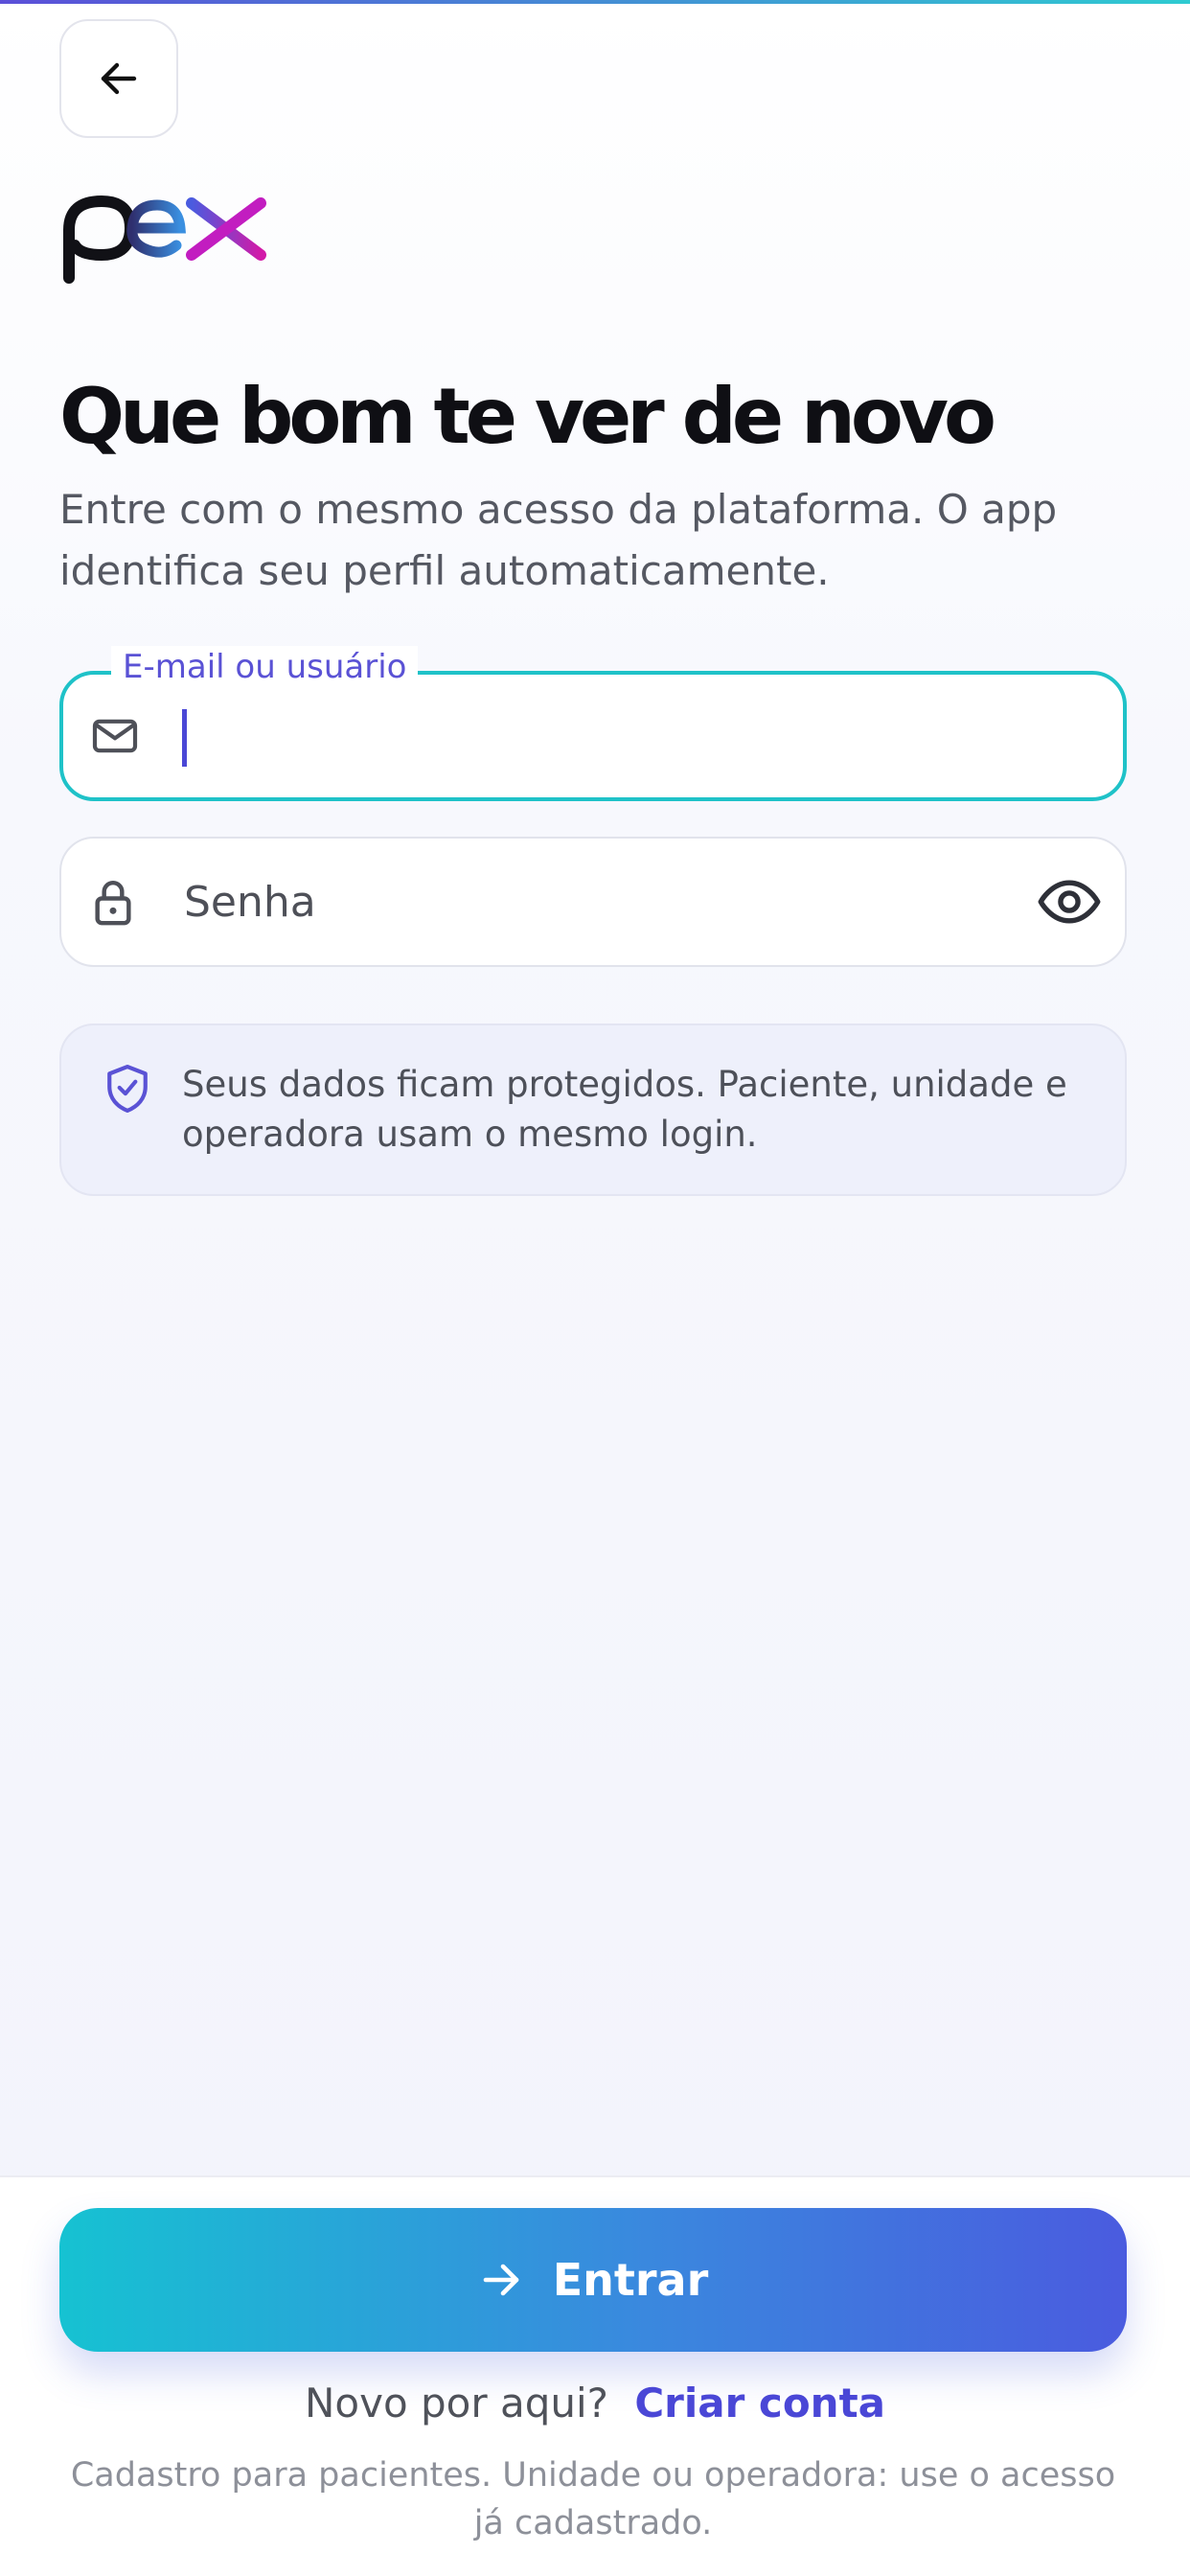 This screenshot has height=2576, width=1190. What do you see at coordinates (164, 239) in the screenshot?
I see `pex-logo` at bounding box center [164, 239].